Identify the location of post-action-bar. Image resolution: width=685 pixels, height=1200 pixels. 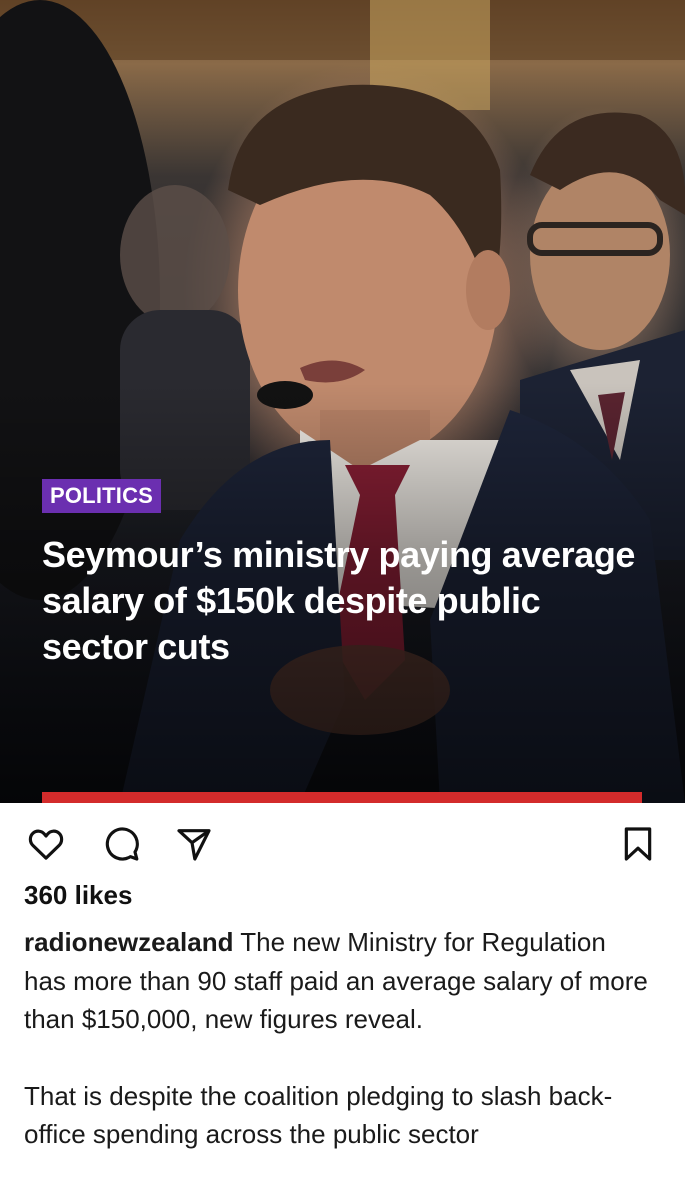
(342, 844).